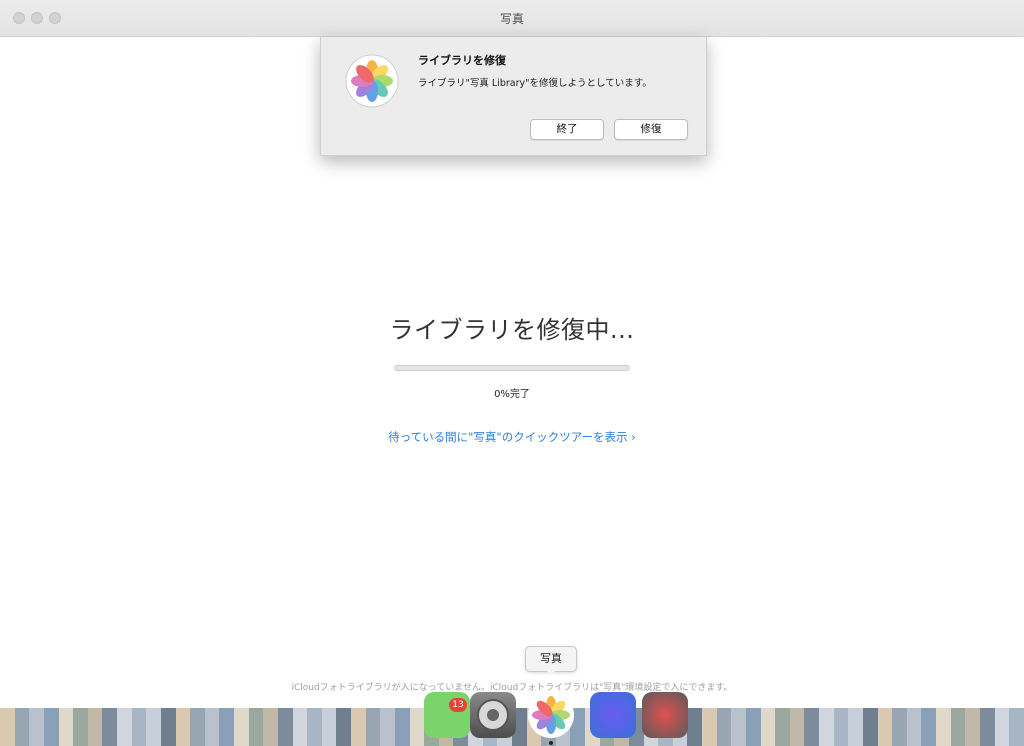  I want to click on repair-button: 修復, so click(651, 129).